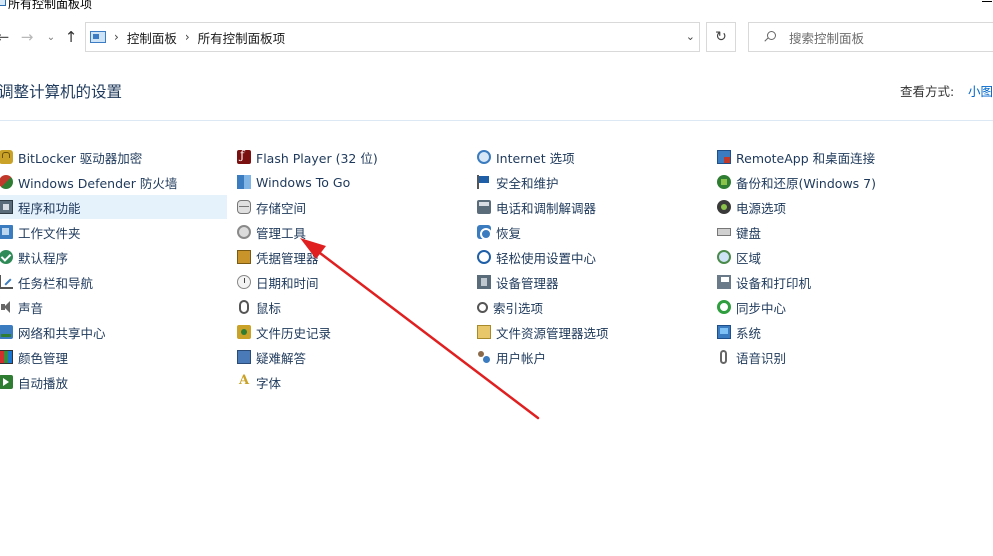 Image resolution: width=993 pixels, height=556 pixels. What do you see at coordinates (591, 182) in the screenshot?
I see `list-item: 安全和维护` at bounding box center [591, 182].